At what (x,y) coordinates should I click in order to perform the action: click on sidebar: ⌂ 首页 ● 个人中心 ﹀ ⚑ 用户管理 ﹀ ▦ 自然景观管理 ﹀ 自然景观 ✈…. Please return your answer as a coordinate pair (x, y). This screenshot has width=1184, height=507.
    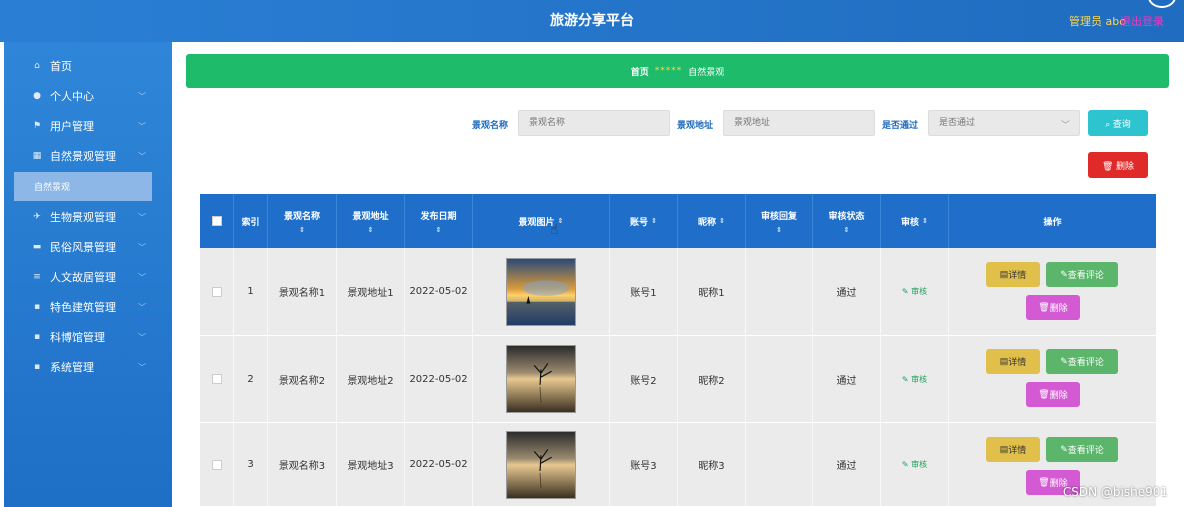
    Looking at the image, I should click on (88, 274).